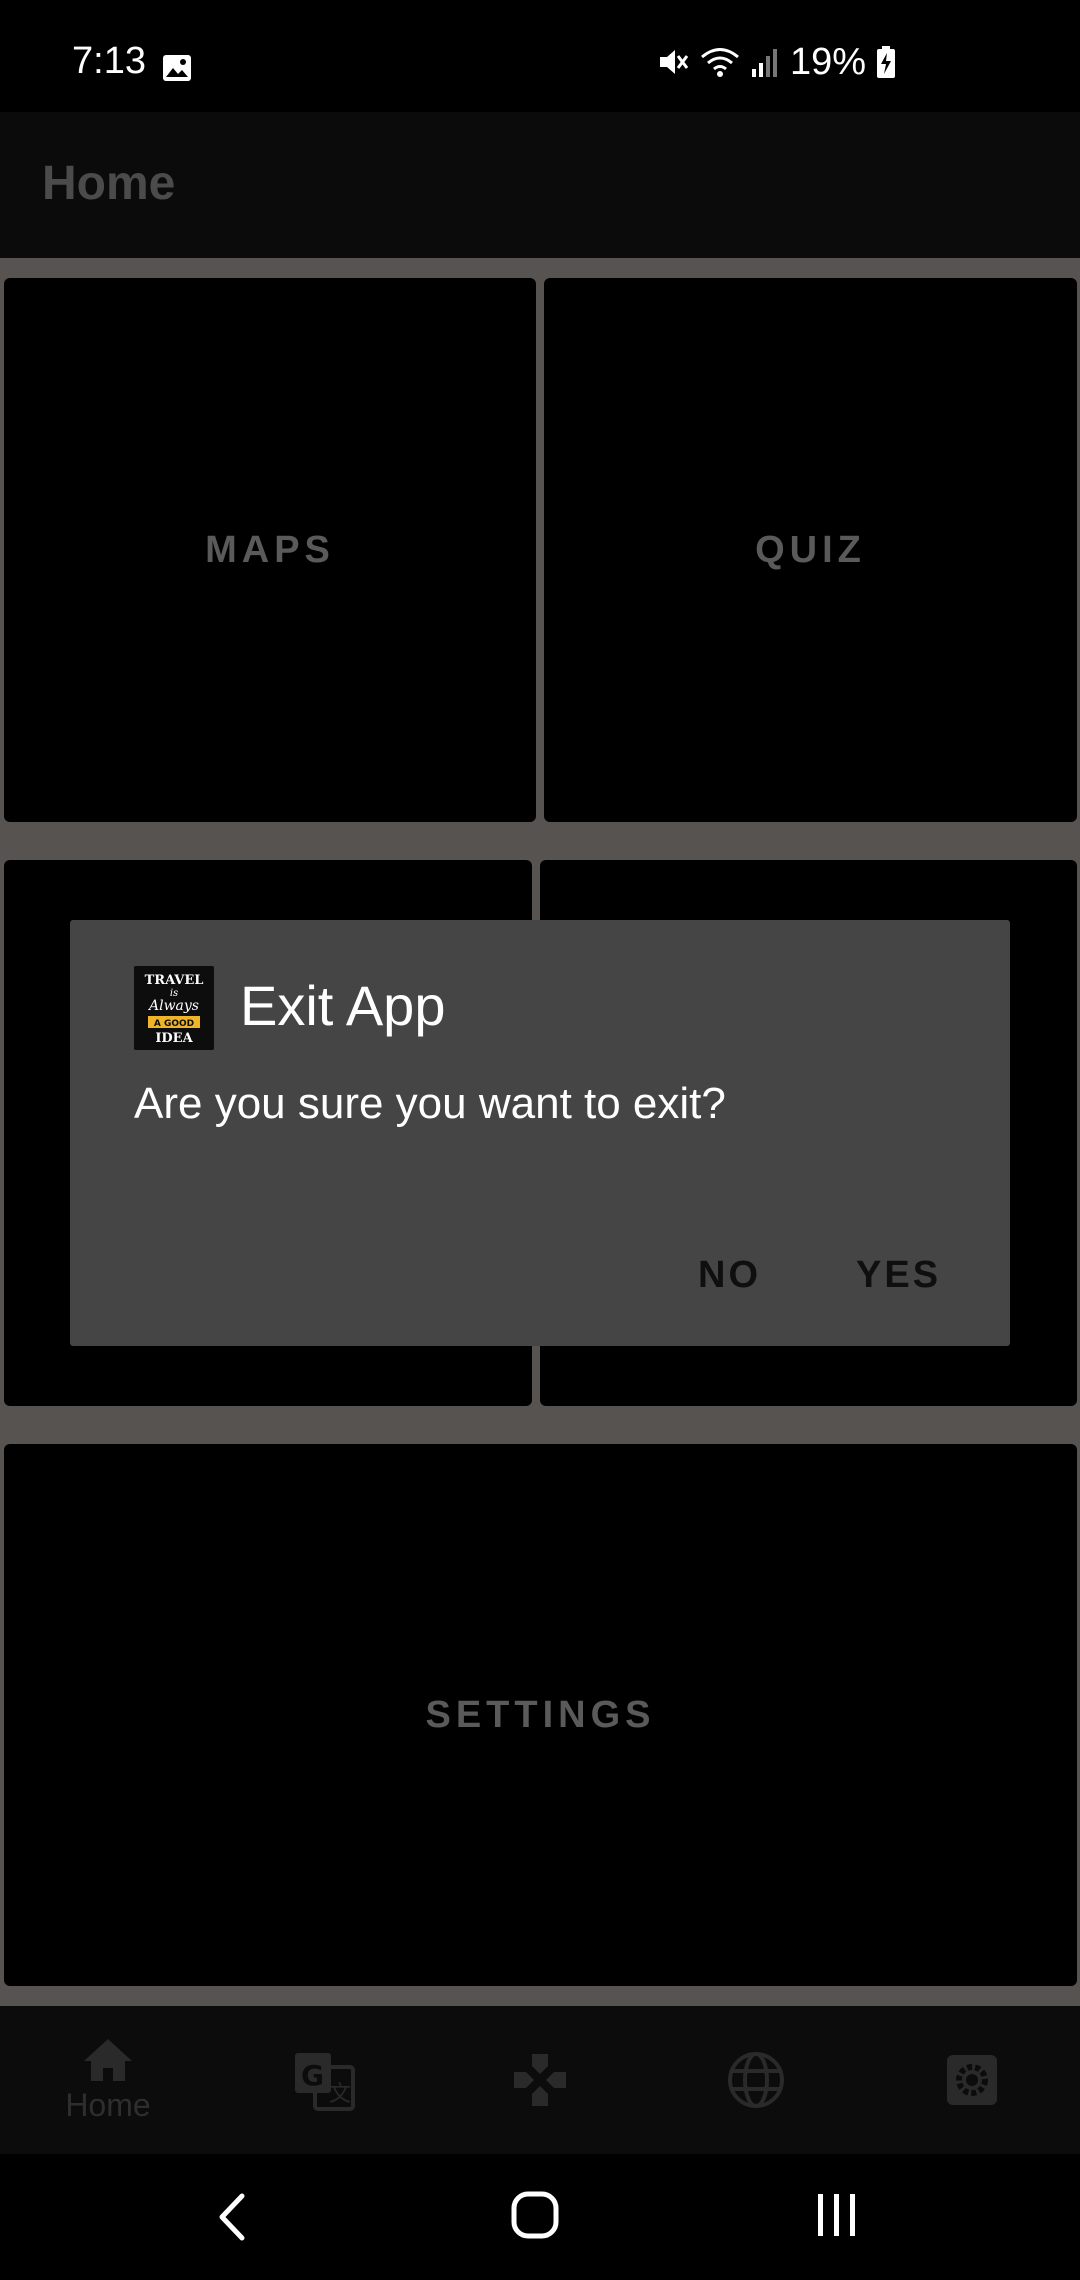 This screenshot has width=1080, height=2280. I want to click on signal-icon, so click(764, 63).